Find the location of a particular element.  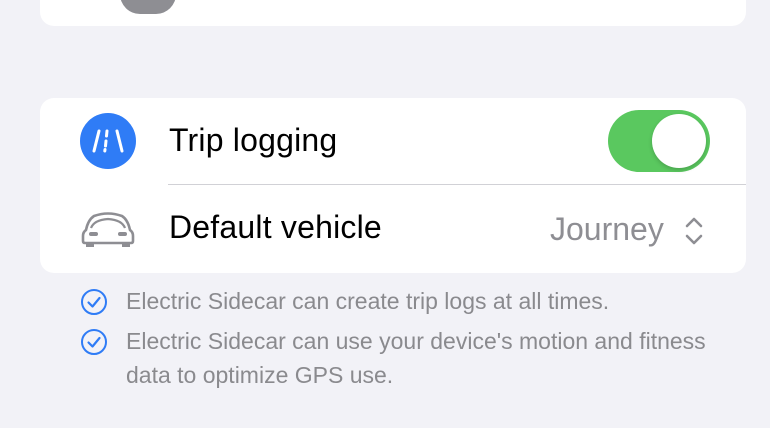

road-icon is located at coordinates (108, 141).